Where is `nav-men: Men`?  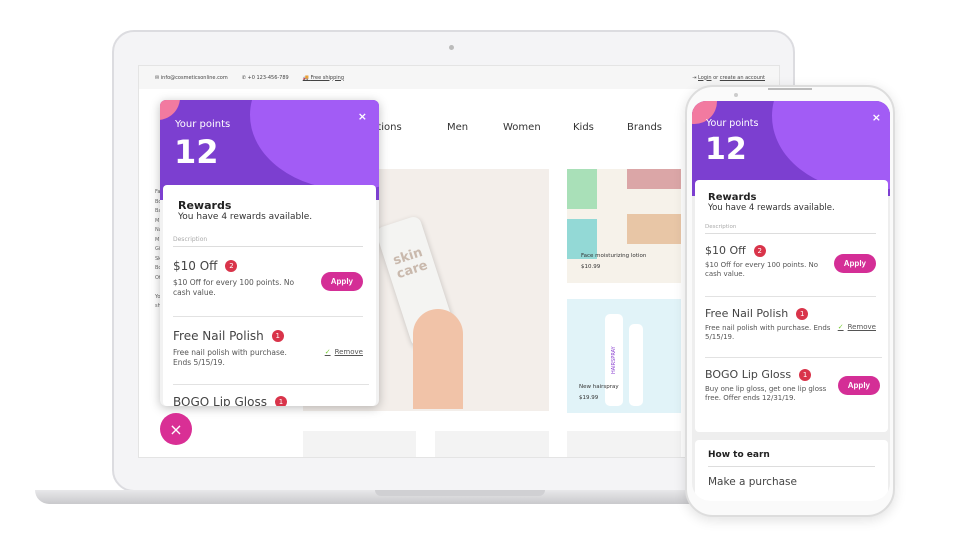
nav-men: Men is located at coordinates (457, 127).